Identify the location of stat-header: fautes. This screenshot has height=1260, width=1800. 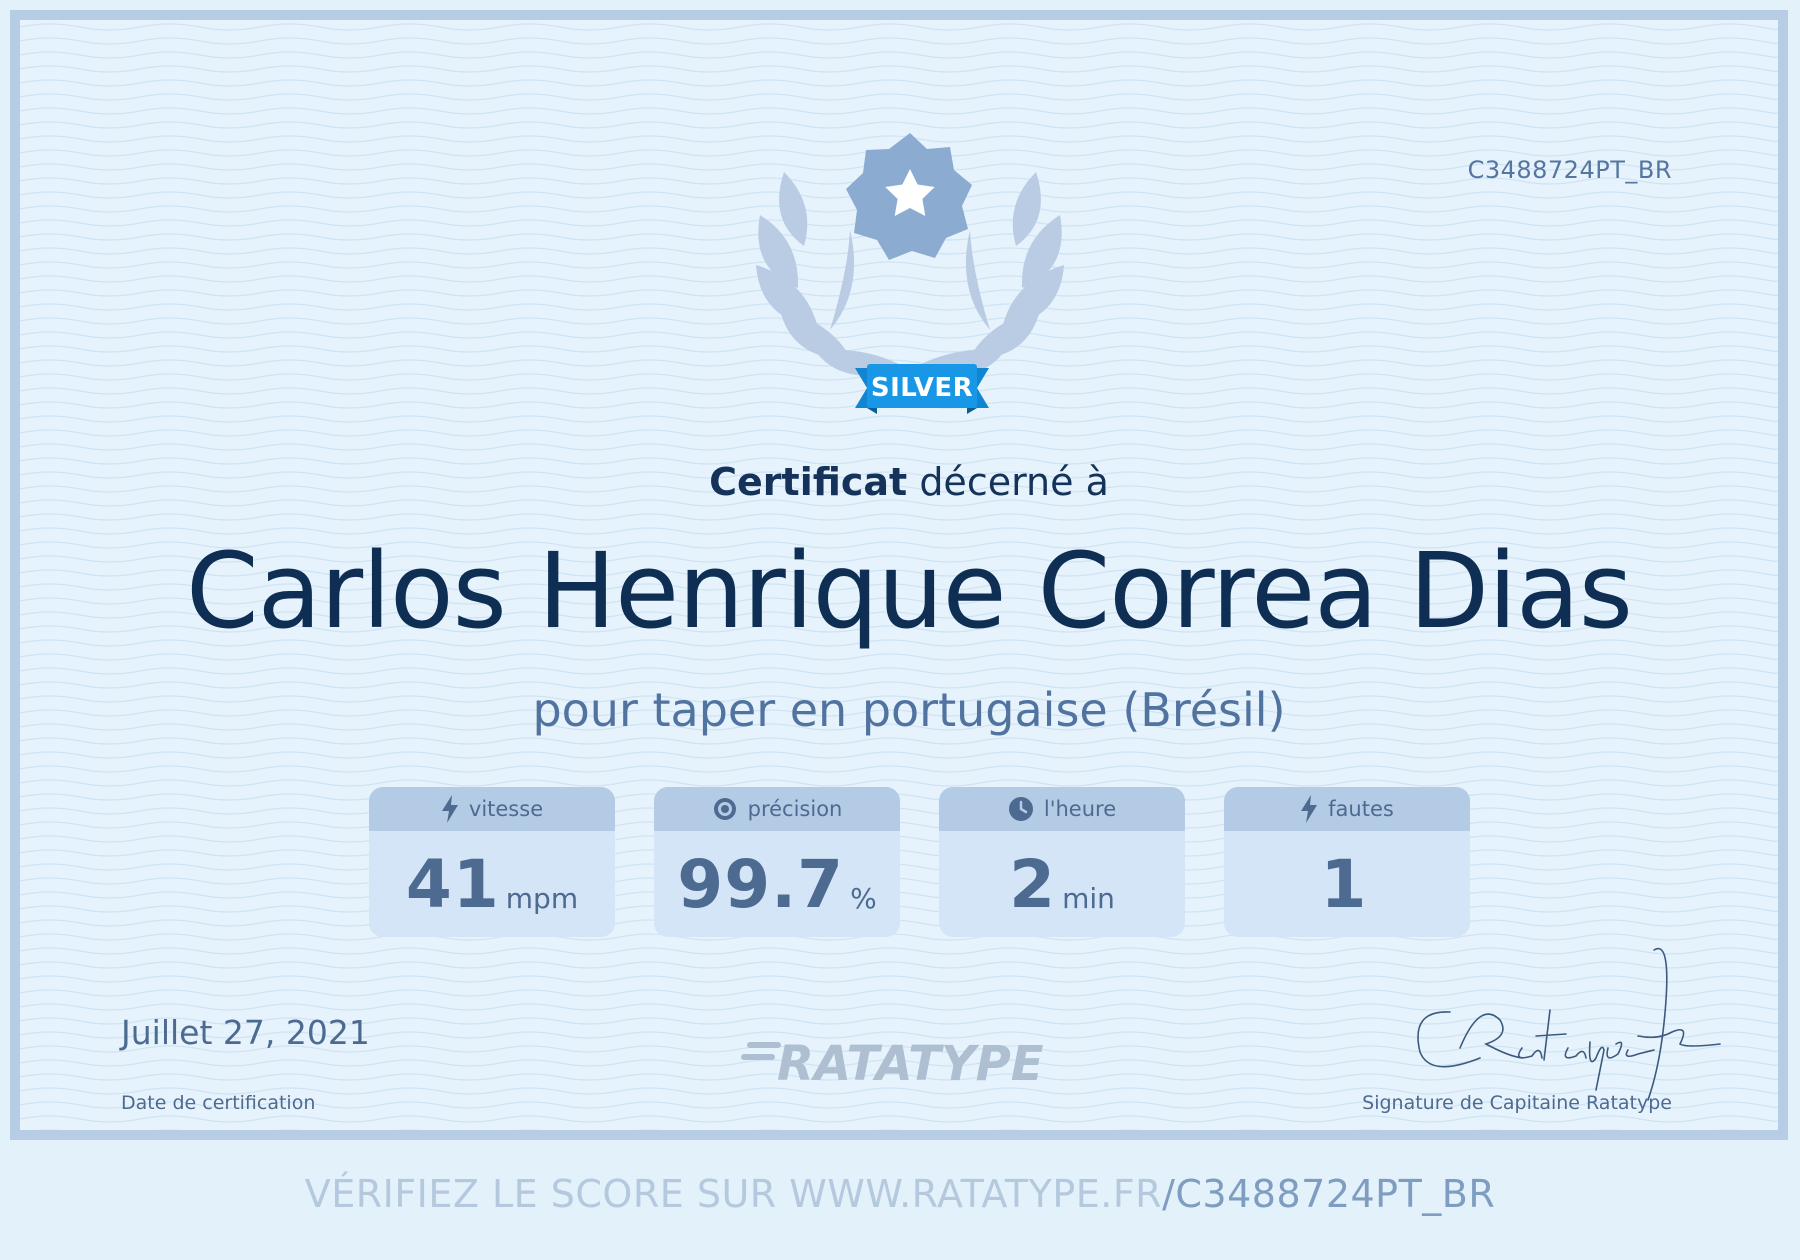
(1347, 809).